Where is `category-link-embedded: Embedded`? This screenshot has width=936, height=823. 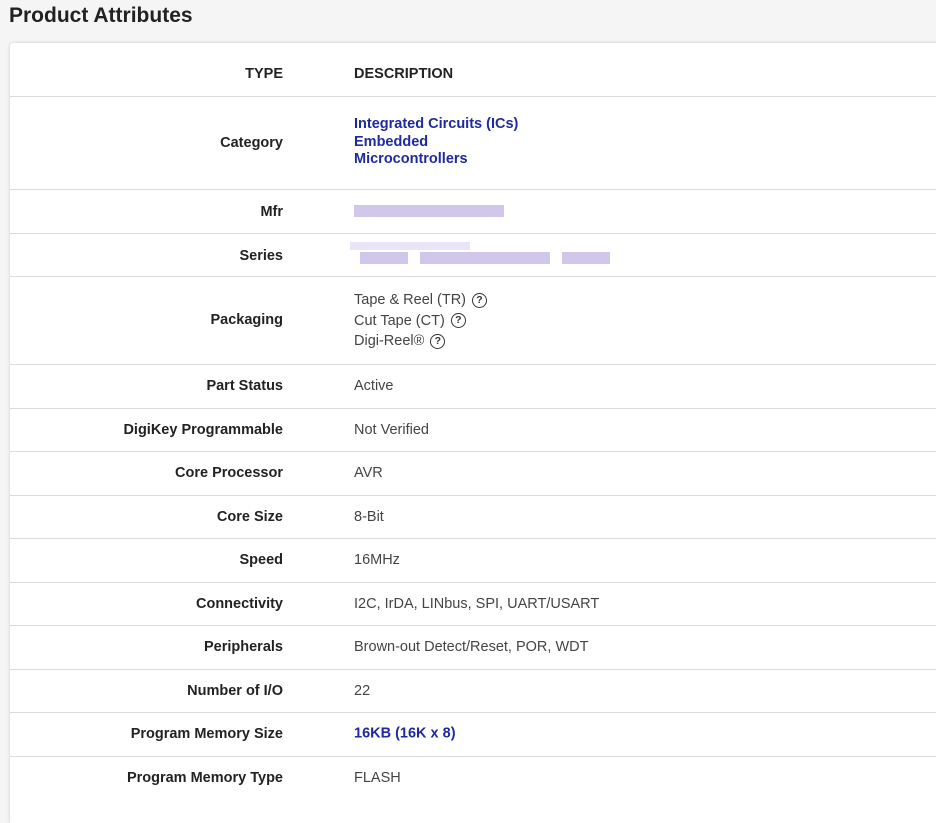
category-link-embedded: Embedded is located at coordinates (436, 143).